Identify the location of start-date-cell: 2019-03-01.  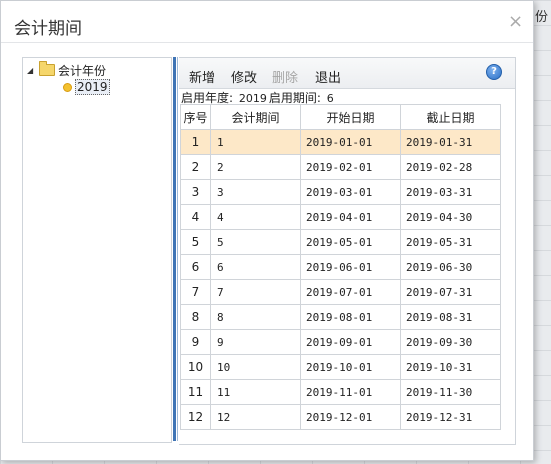
(350, 192).